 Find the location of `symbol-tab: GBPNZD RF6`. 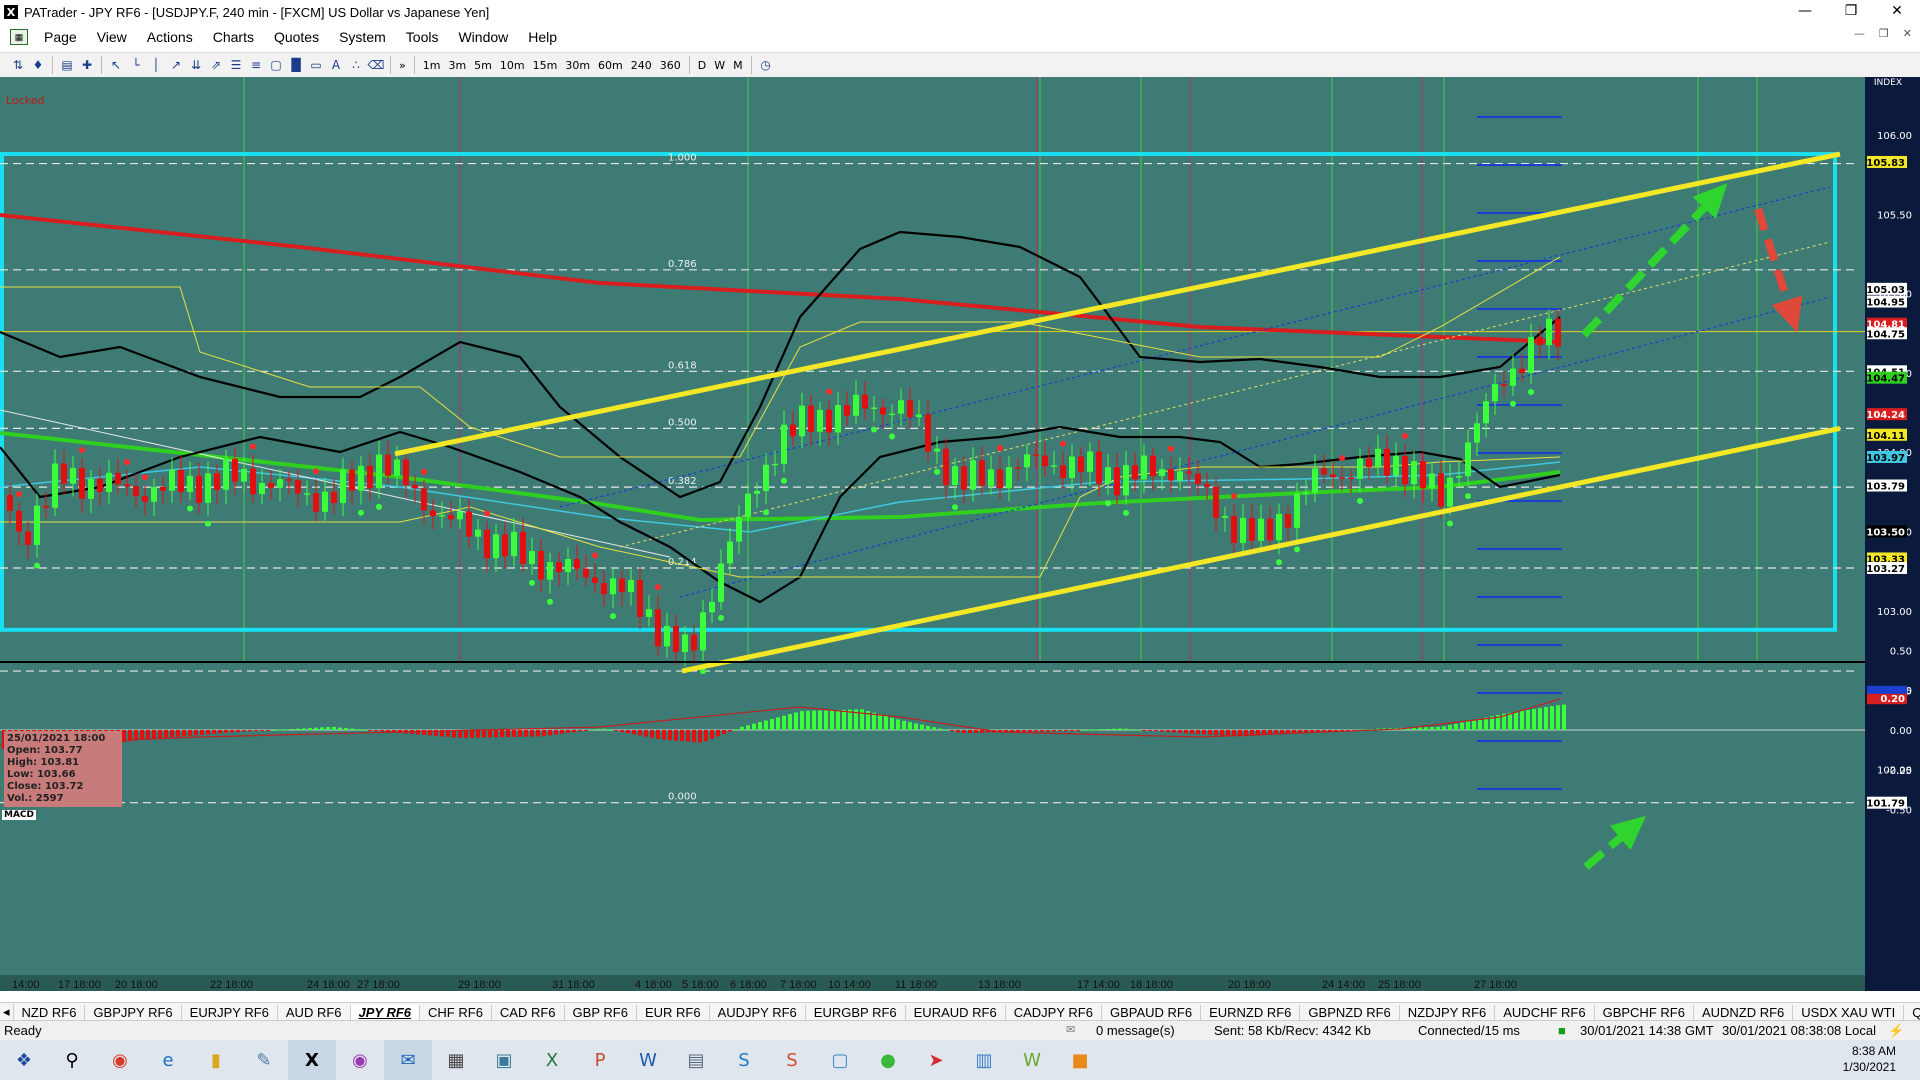

symbol-tab: GBPNZD RF6 is located at coordinates (1350, 1012).